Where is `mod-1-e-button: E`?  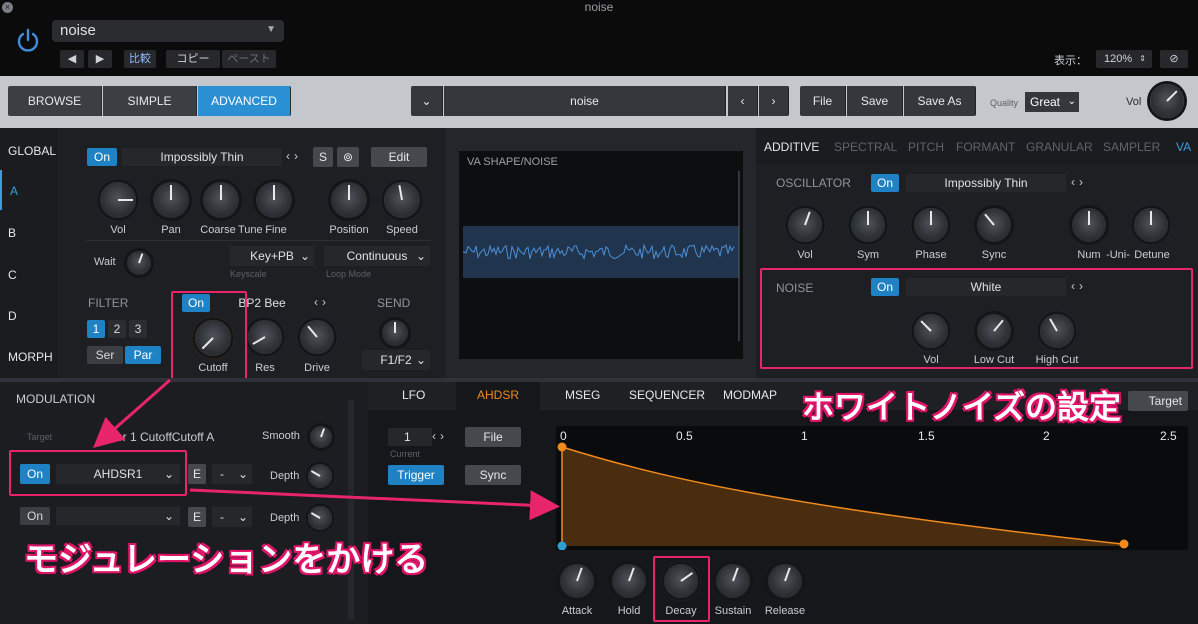 mod-1-e-button: E is located at coordinates (197, 474).